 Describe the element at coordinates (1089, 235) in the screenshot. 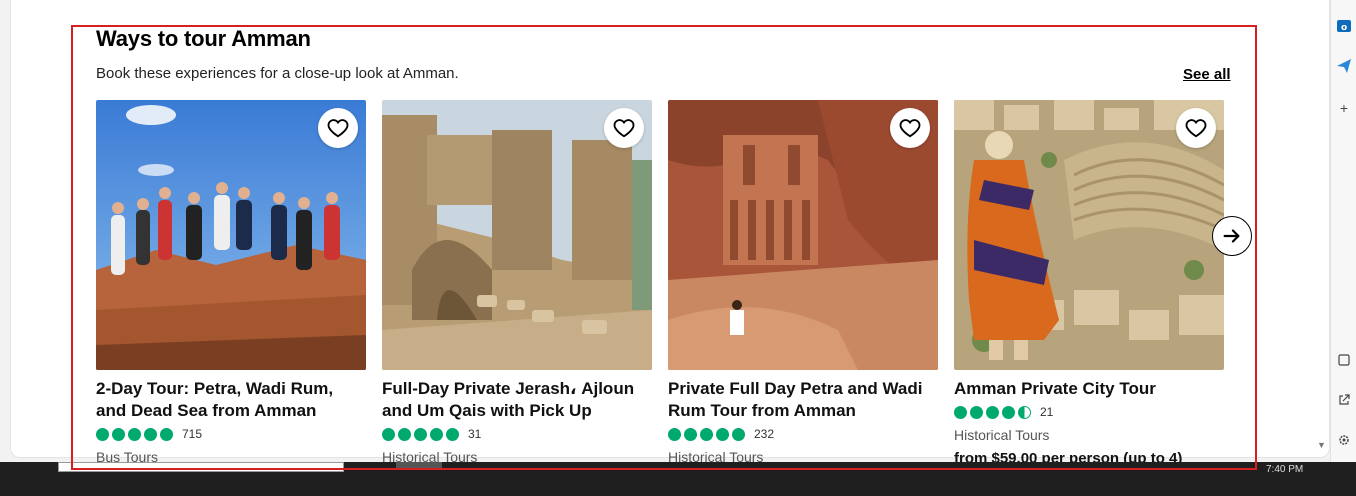

I see `tour-photo-amman-city` at that location.